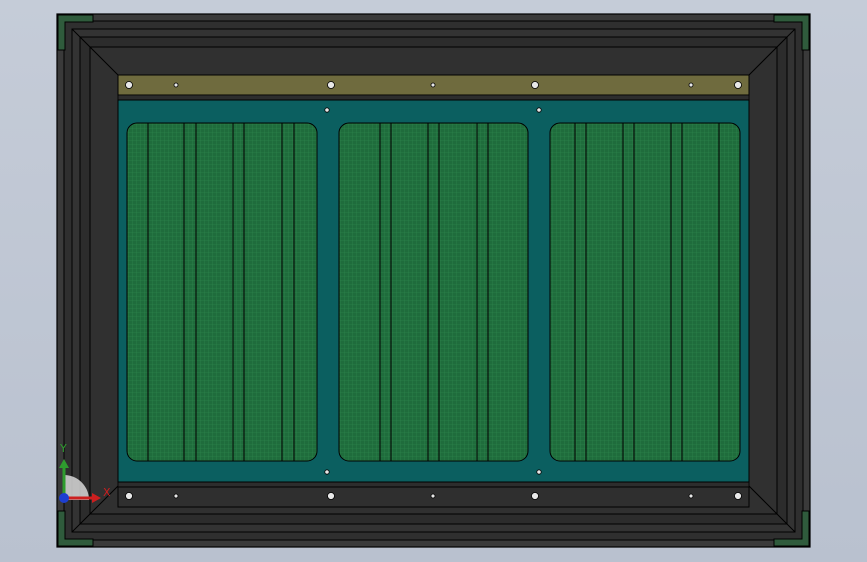 The height and width of the screenshot is (562, 867). I want to click on top-rail, so click(433, 87).